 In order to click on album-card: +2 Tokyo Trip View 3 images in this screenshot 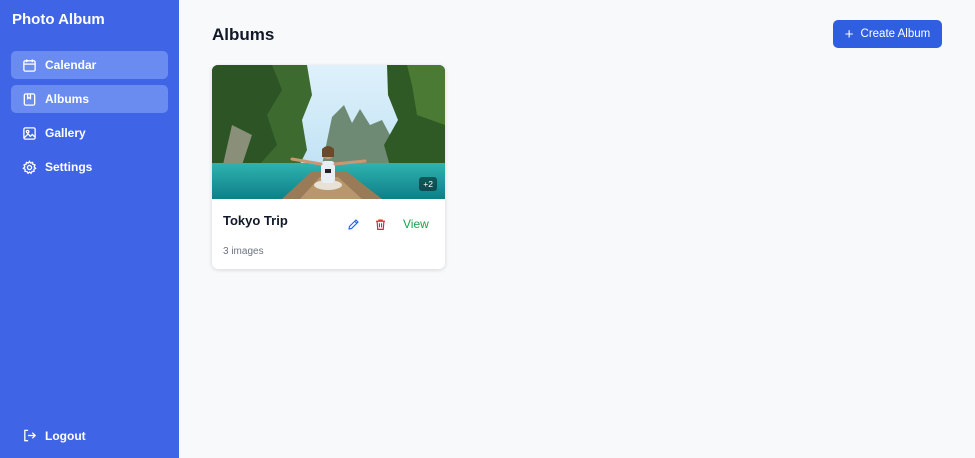, I will do `click(328, 167)`.